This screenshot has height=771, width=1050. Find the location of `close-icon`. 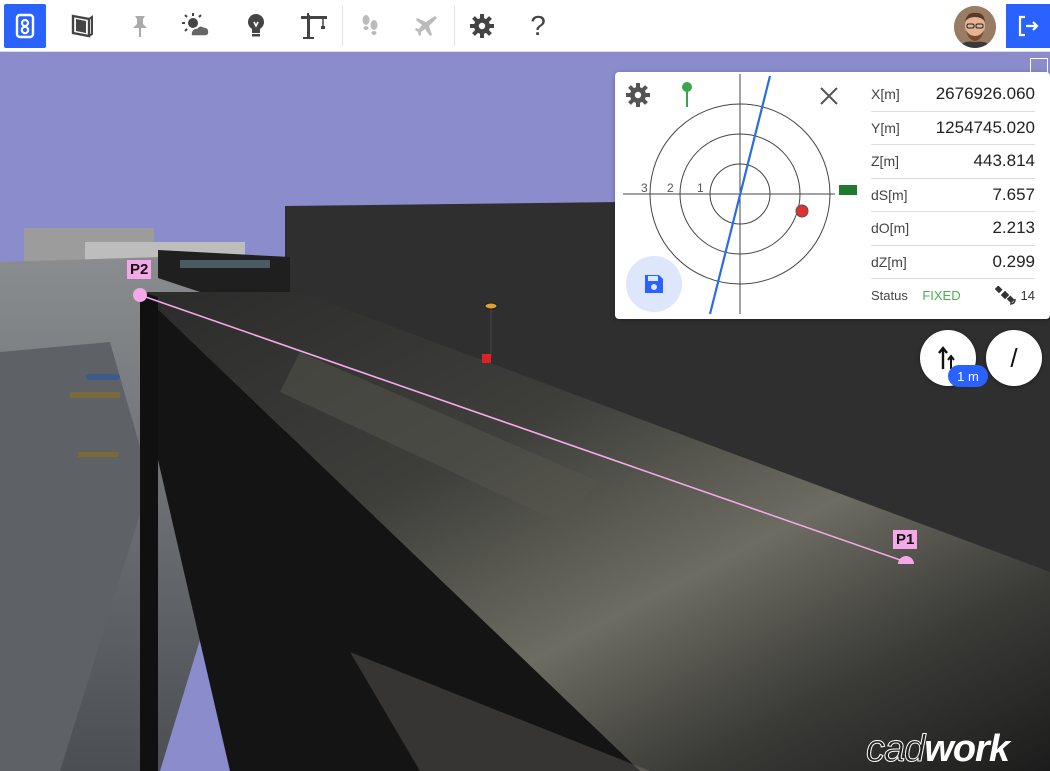

close-icon is located at coordinates (829, 96).